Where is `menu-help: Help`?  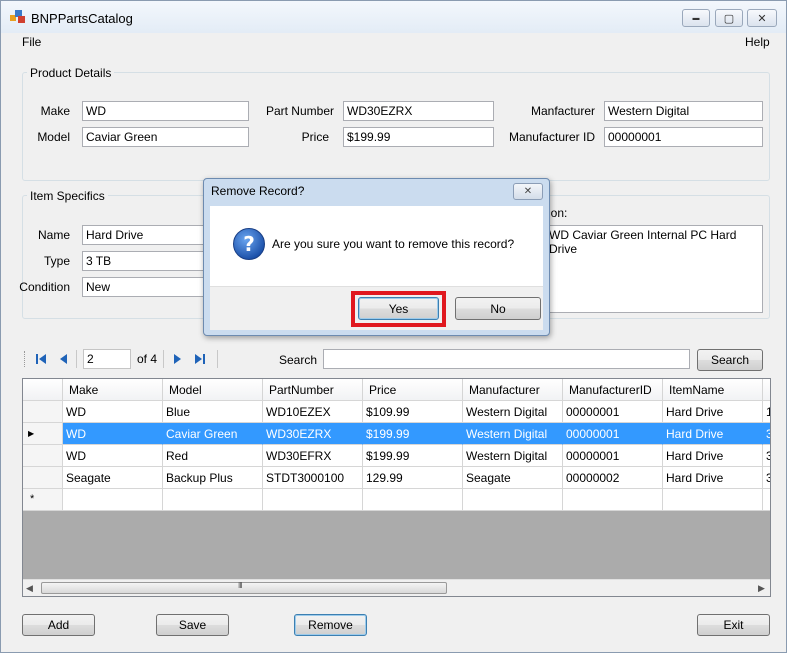
menu-help: Help is located at coordinates (757, 42).